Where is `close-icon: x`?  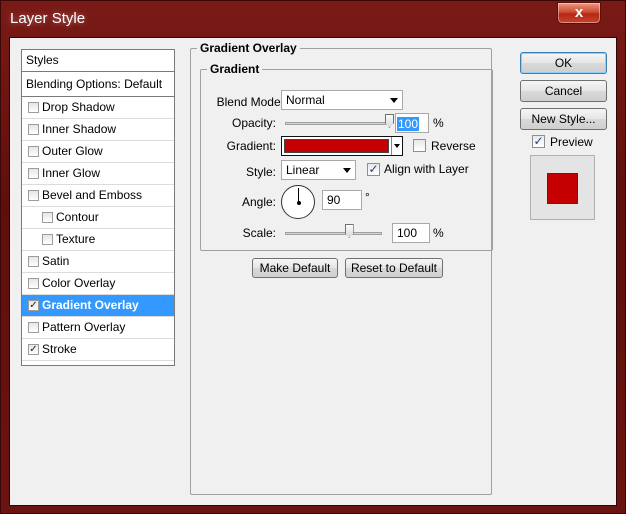
close-icon: x is located at coordinates (579, 12).